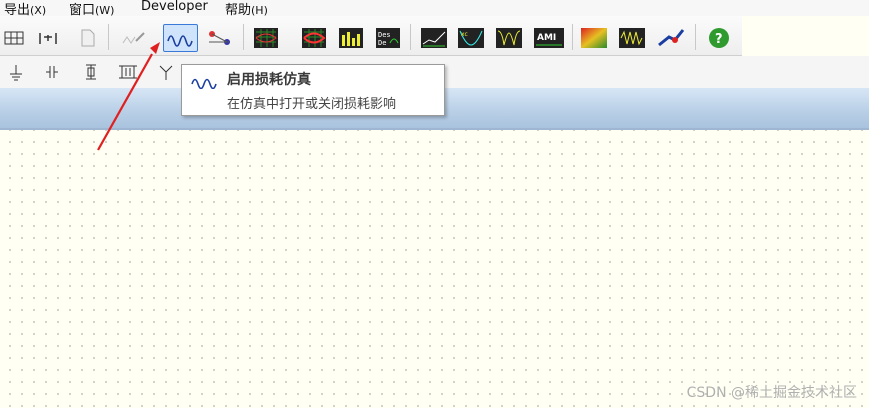 The height and width of the screenshot is (408, 869). I want to click on jitter-icon, so click(632, 38).